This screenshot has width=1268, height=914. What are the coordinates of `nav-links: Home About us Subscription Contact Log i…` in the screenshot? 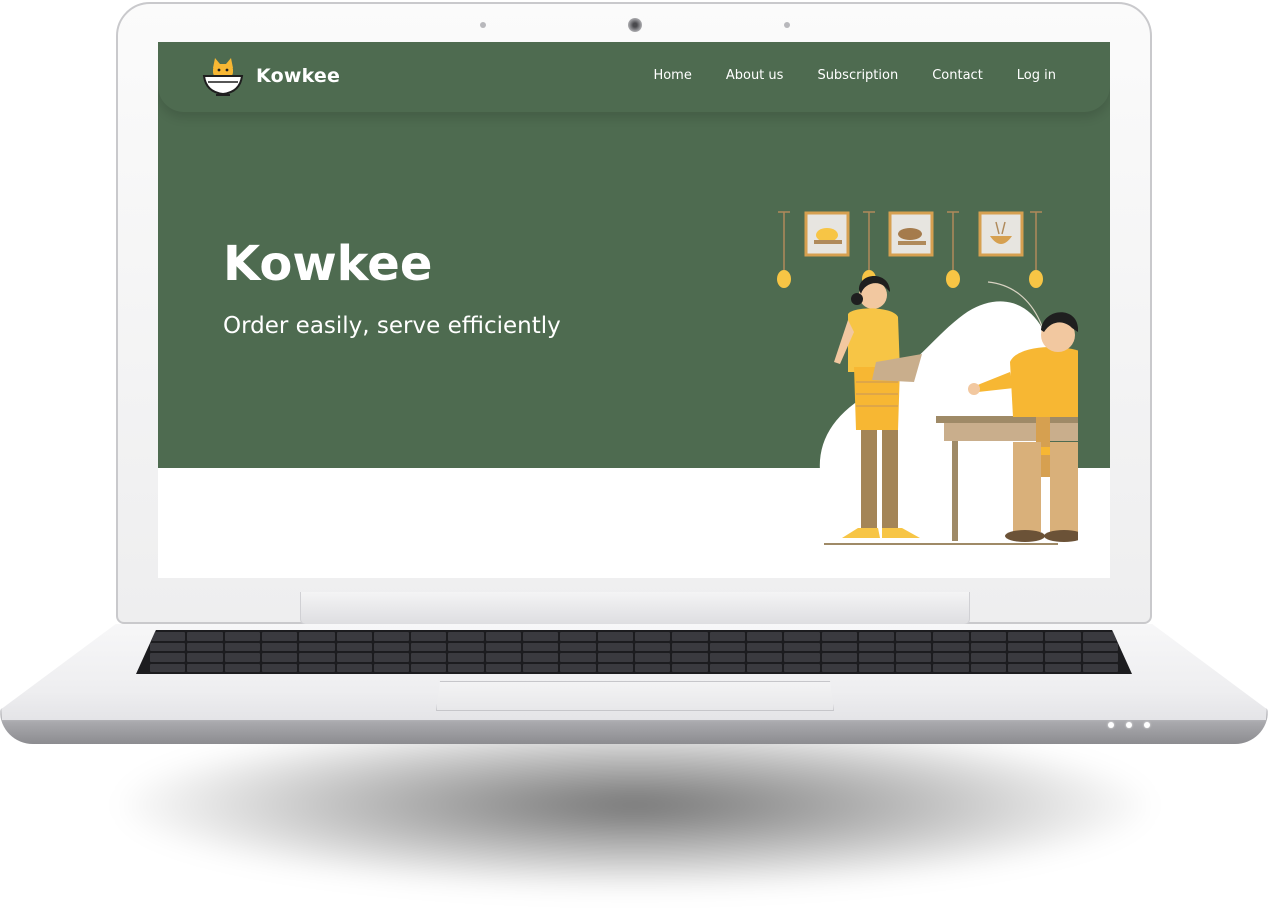 It's located at (854, 75).